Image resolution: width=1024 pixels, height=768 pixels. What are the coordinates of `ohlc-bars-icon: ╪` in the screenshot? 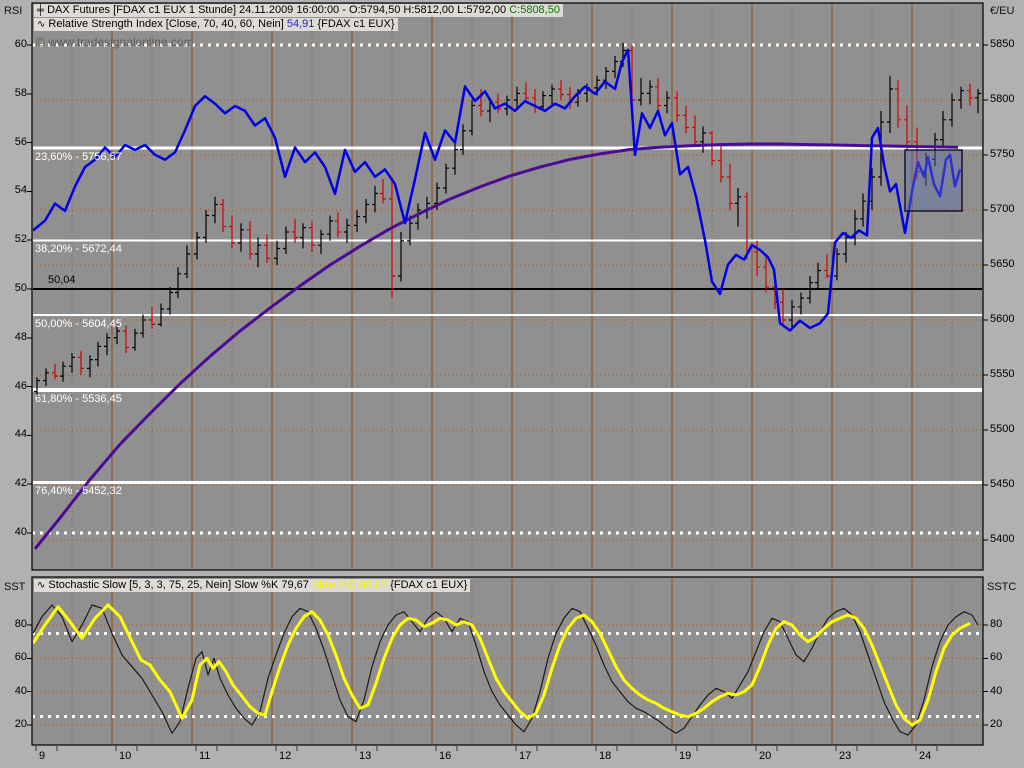 It's located at (41, 10).